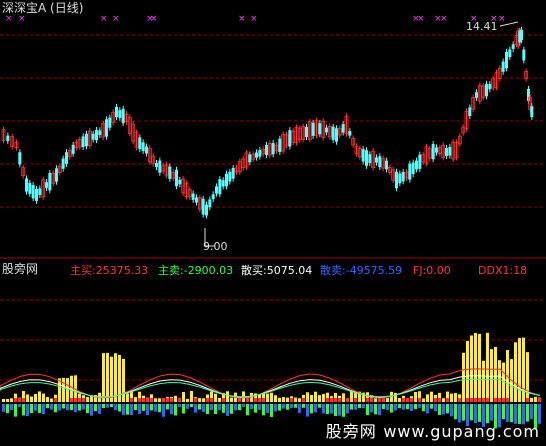 The height and width of the screenshot is (446, 546). Describe the element at coordinates (438, 270) in the screenshot. I see `fj-value: 0.00` at that location.